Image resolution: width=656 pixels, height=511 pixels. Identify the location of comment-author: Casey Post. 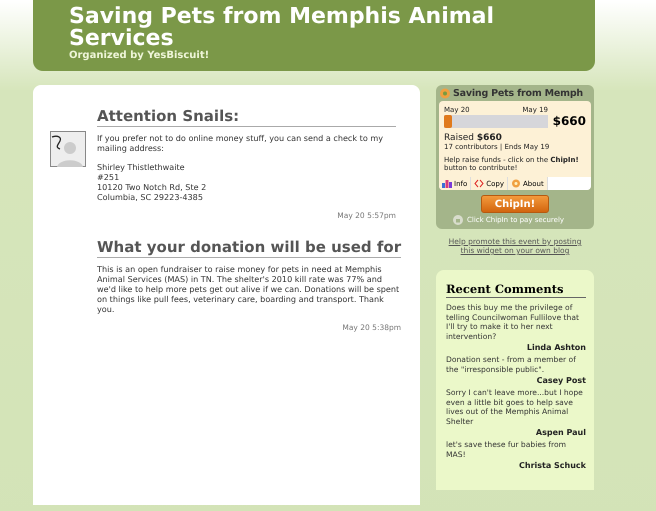
(561, 380).